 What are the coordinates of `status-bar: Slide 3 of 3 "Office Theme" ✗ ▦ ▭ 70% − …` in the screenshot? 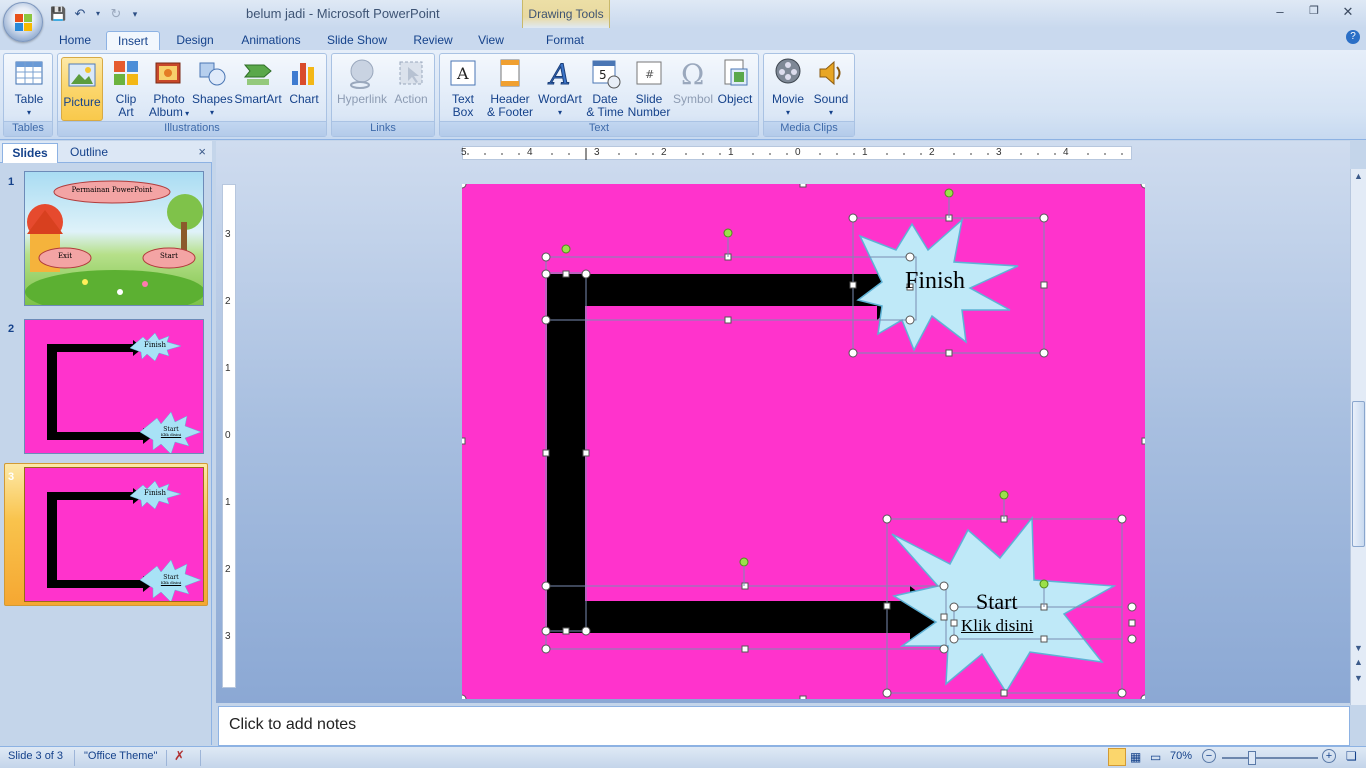 It's located at (683, 757).